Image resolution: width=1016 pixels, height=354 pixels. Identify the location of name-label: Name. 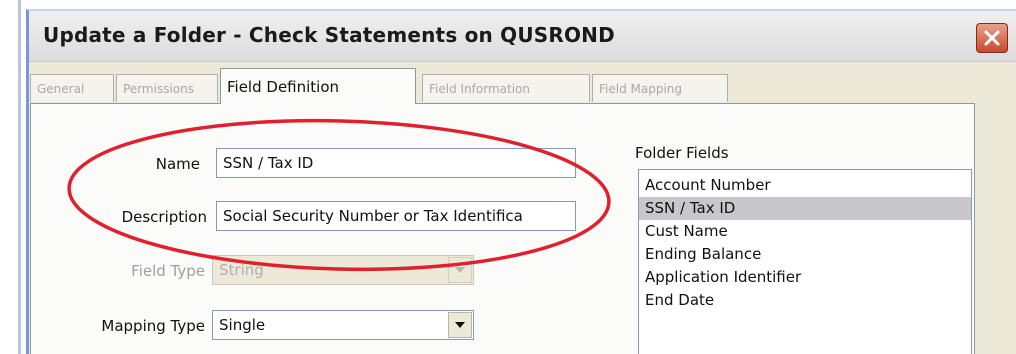
(177, 164).